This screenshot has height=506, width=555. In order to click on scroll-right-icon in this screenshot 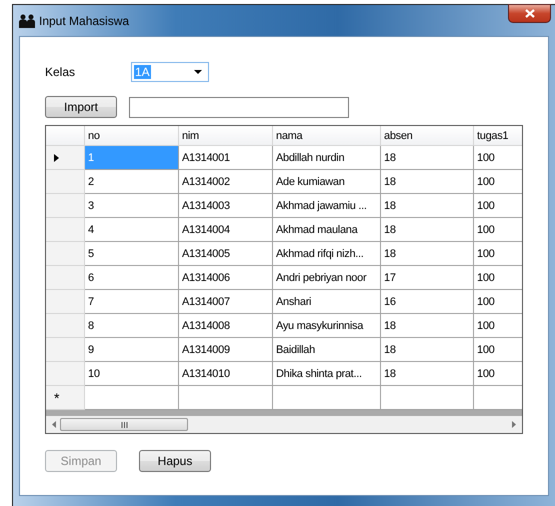, I will do `click(514, 424)`.